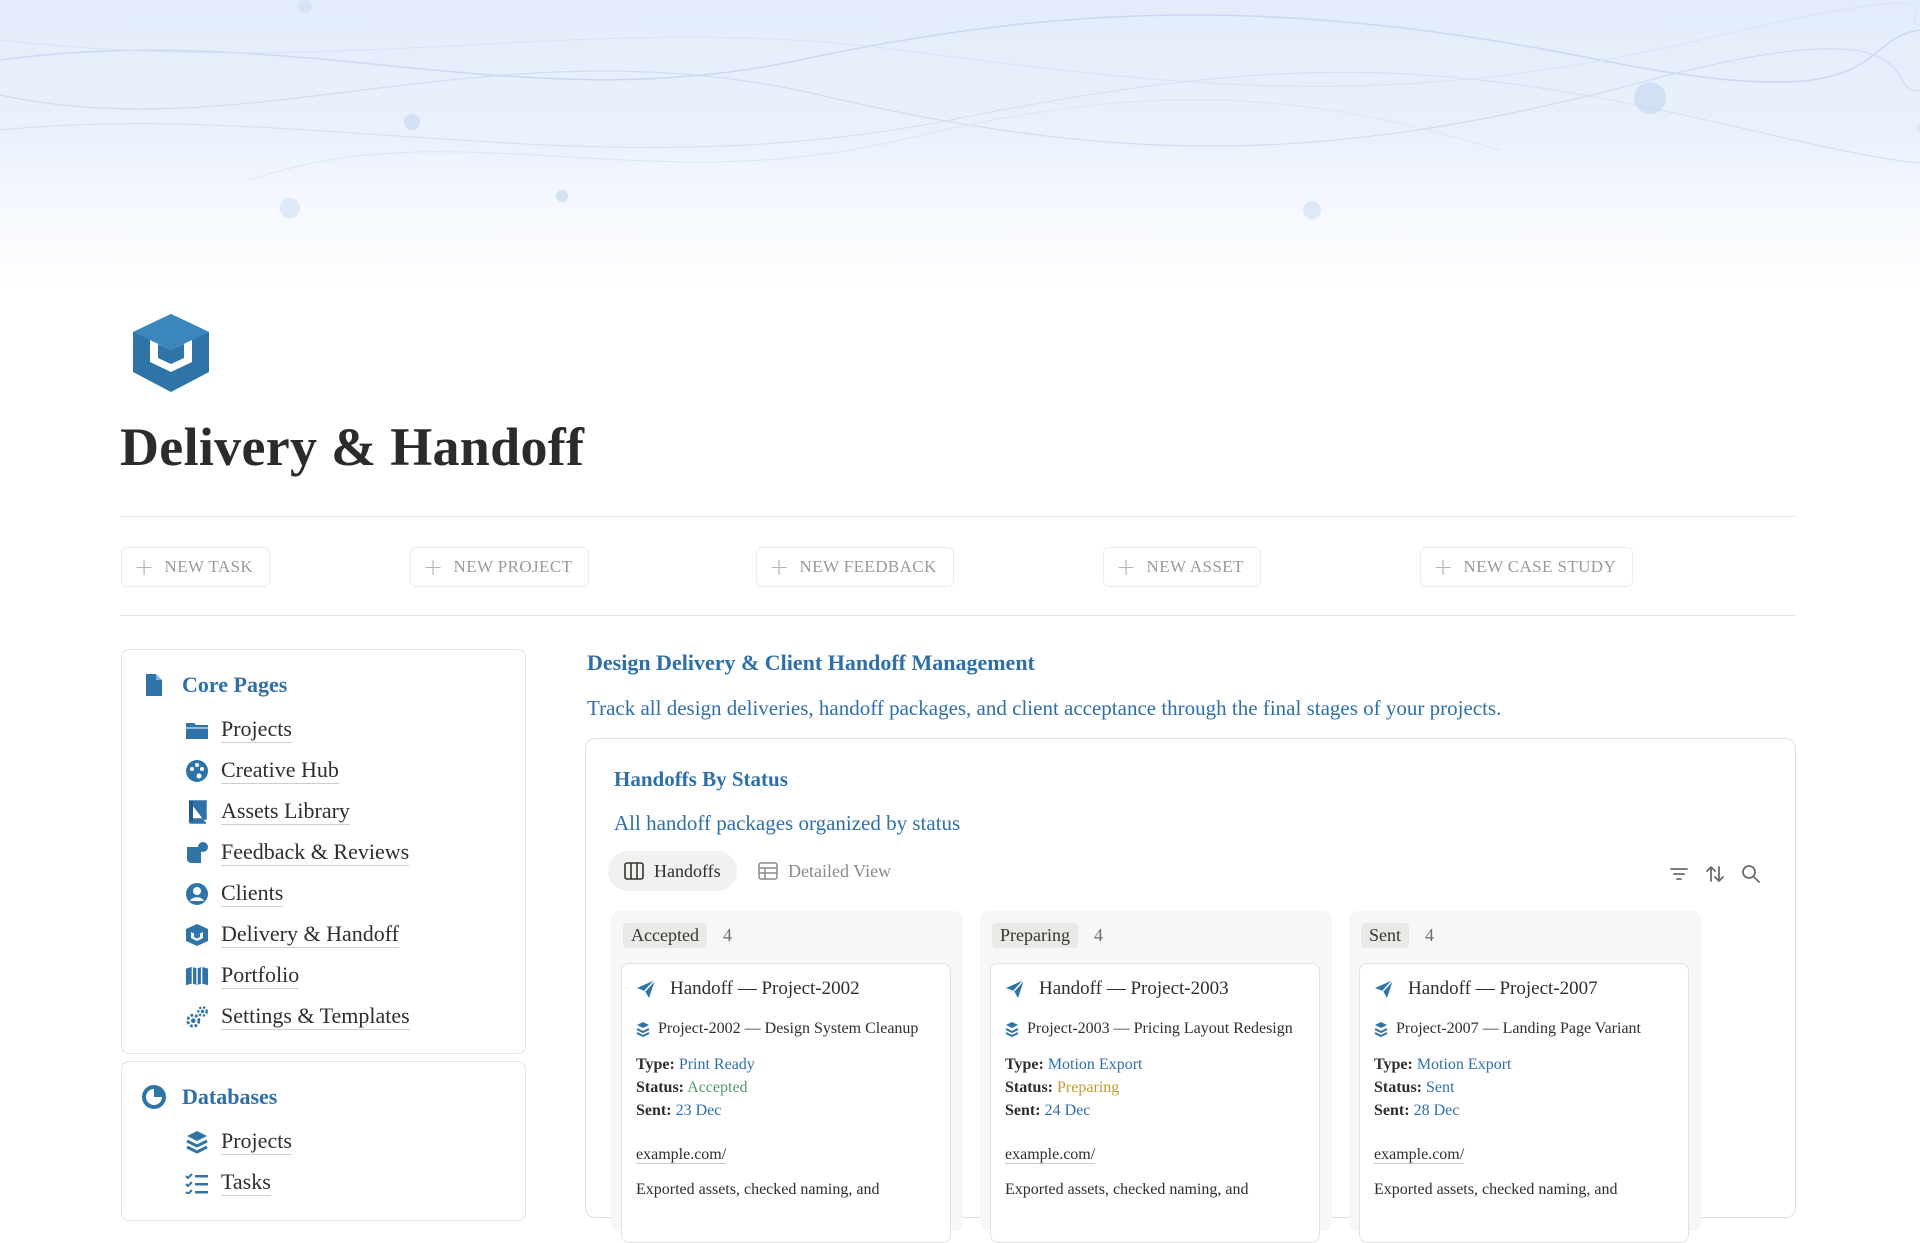 This screenshot has height=1243, width=1920. What do you see at coordinates (256, 1141) in the screenshot?
I see `nav-item-label: Projects` at bounding box center [256, 1141].